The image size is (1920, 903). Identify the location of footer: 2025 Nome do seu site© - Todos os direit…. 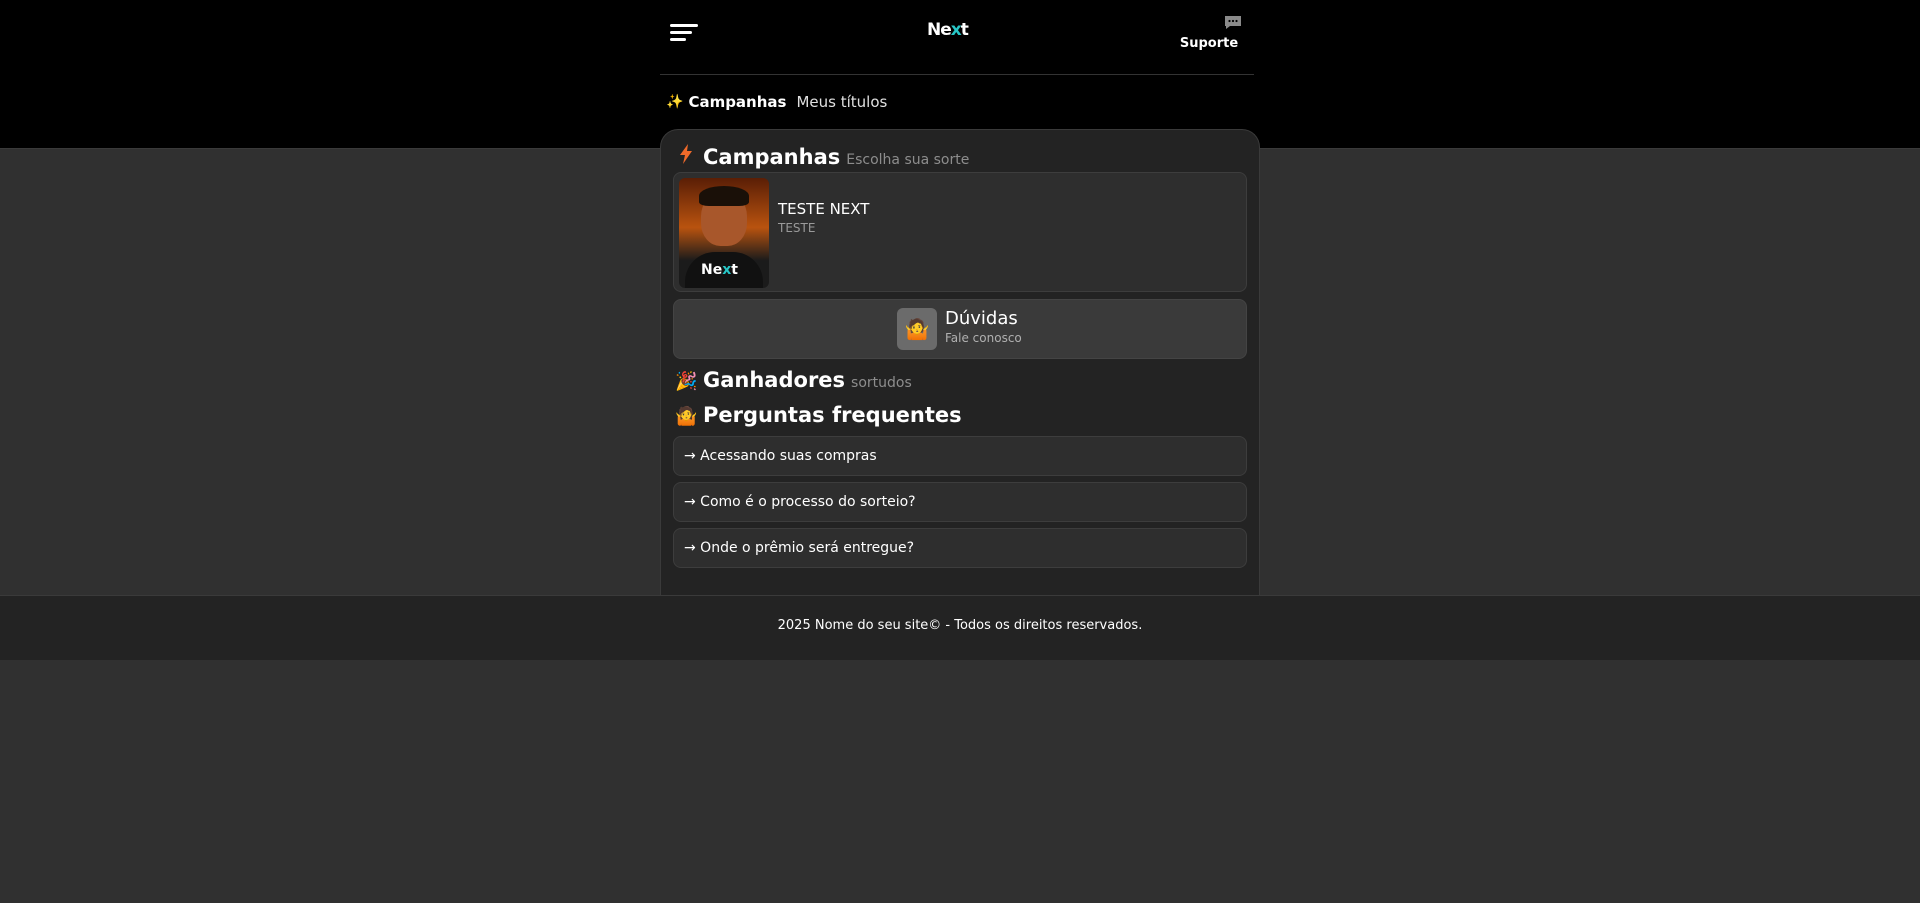
(960, 627).